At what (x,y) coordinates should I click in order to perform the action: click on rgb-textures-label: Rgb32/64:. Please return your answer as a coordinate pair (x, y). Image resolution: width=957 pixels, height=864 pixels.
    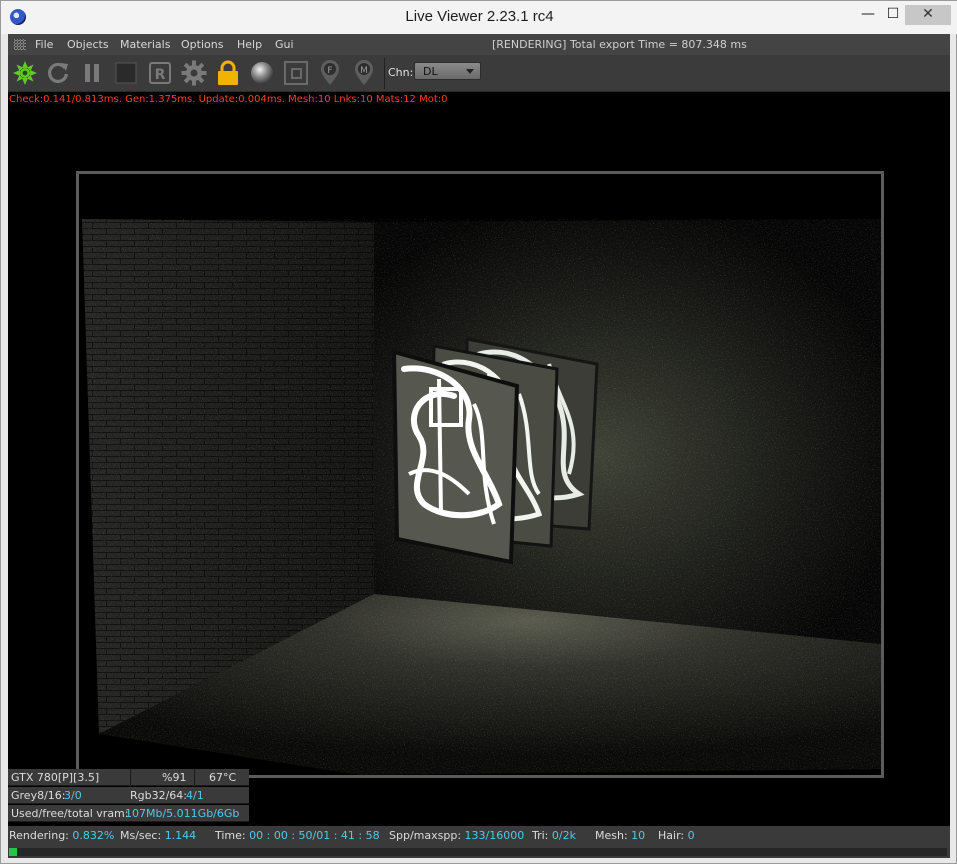
    Looking at the image, I should click on (159, 795).